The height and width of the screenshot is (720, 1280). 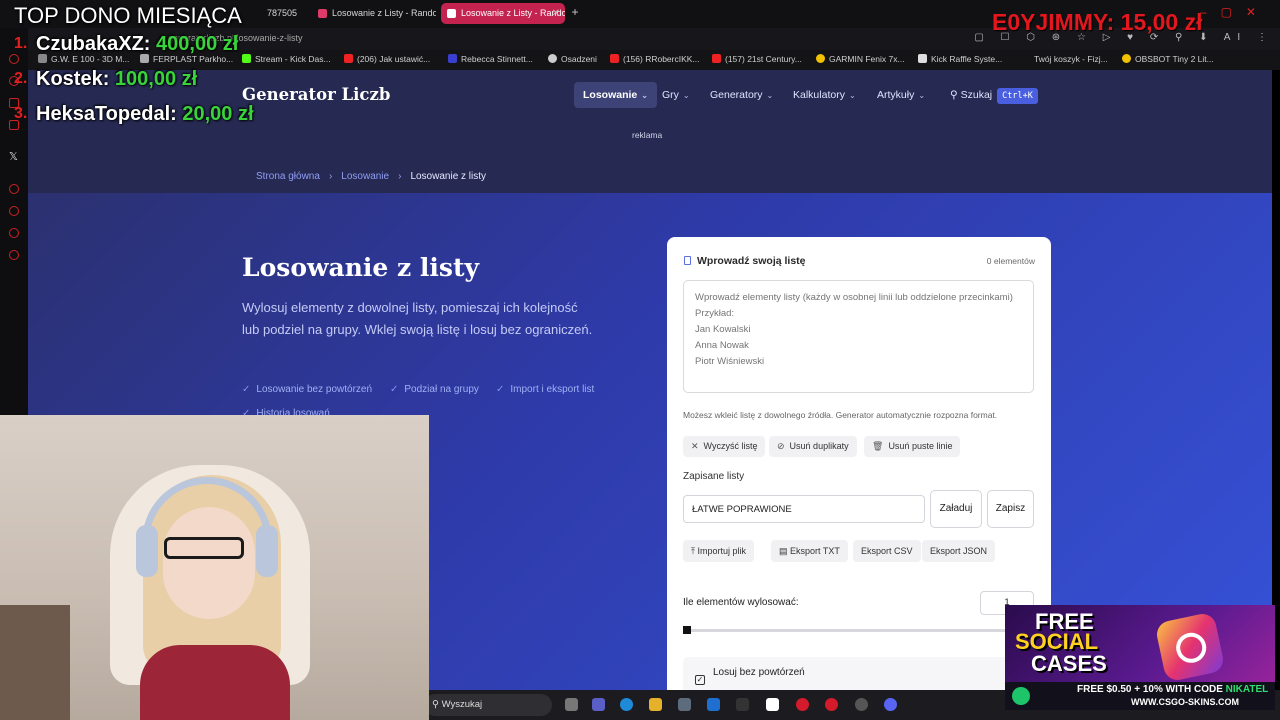 I want to click on nav-generatory: Generatory ⌄, so click(x=741, y=95).